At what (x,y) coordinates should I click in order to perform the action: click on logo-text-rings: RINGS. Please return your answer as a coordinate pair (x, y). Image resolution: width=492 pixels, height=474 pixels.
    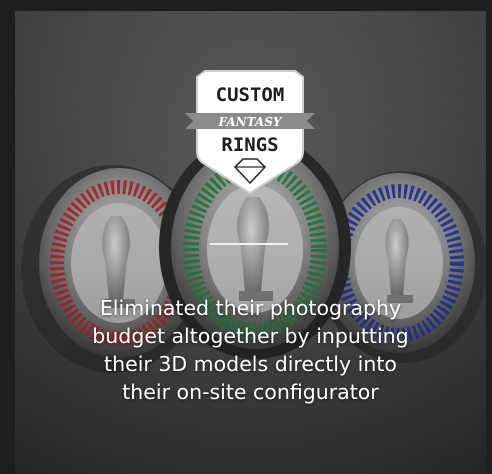
    Looking at the image, I should click on (250, 145).